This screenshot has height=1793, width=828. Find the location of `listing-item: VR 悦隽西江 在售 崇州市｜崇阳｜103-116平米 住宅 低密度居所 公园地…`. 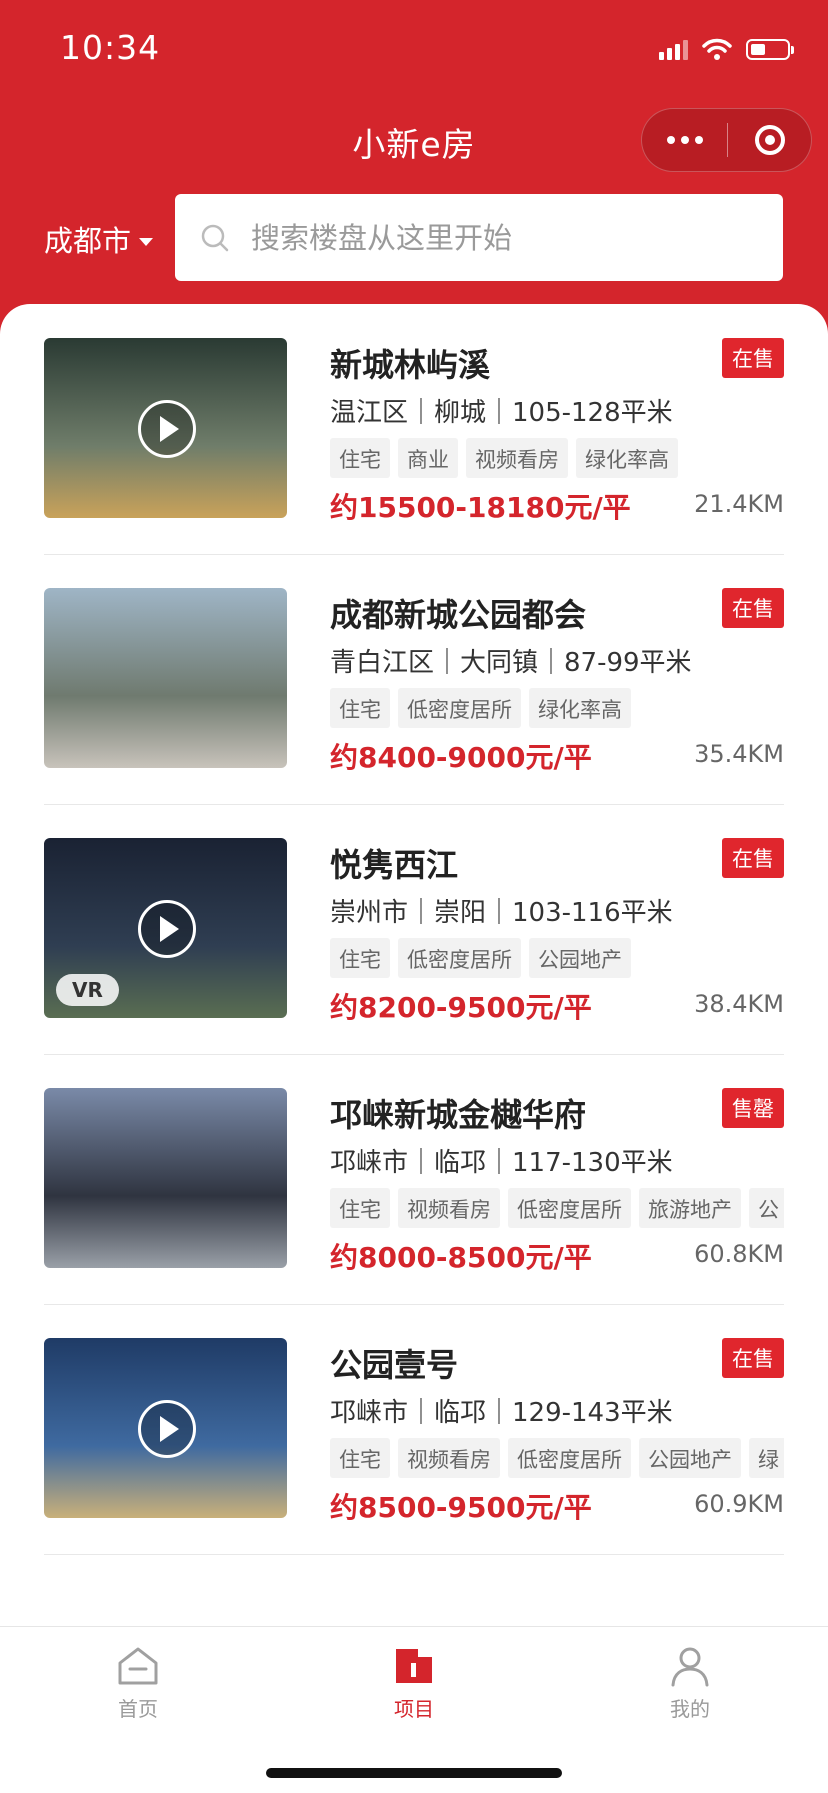

listing-item: VR 悦隽西江 在售 崇州市｜崇阳｜103-116平米 住宅 低密度居所 公园地… is located at coordinates (414, 929).